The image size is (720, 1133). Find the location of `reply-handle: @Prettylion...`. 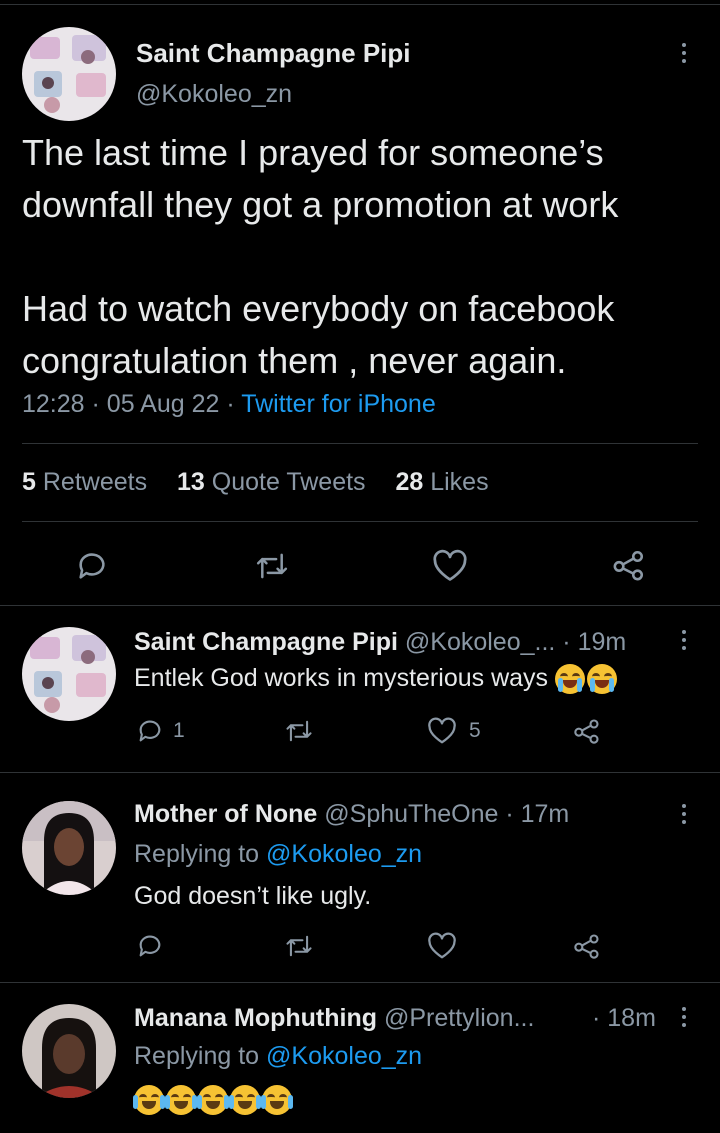

reply-handle: @Prettylion... is located at coordinates (459, 1018).